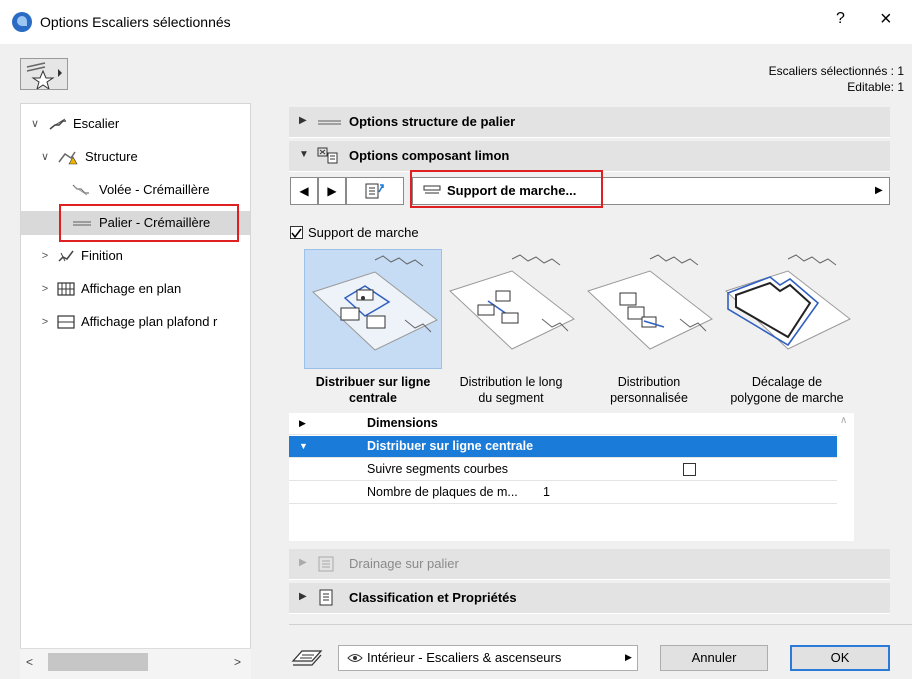 The width and height of the screenshot is (912, 679). I want to click on stair-icon, so click(57, 124).